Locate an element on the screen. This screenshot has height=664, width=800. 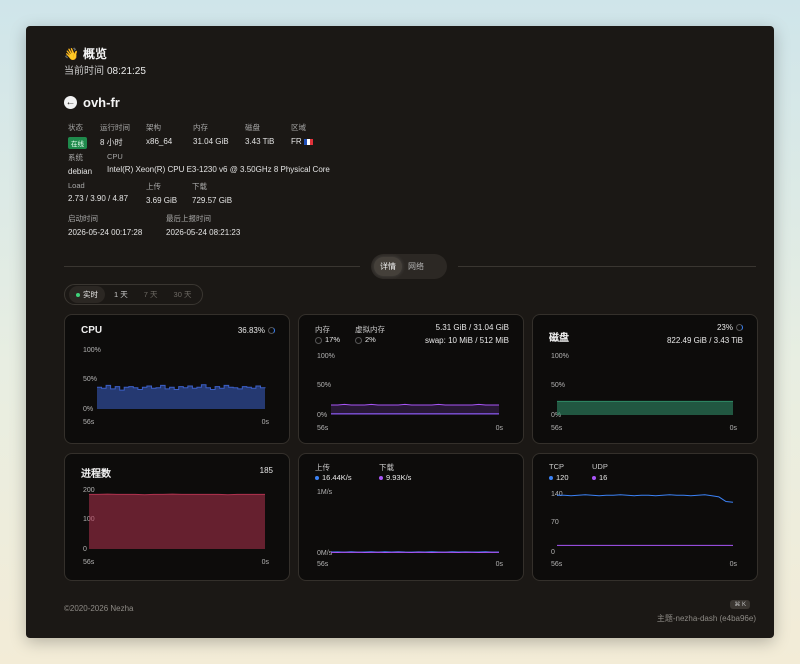
memory-y-tick: 0% is located at coordinates (322, 415).